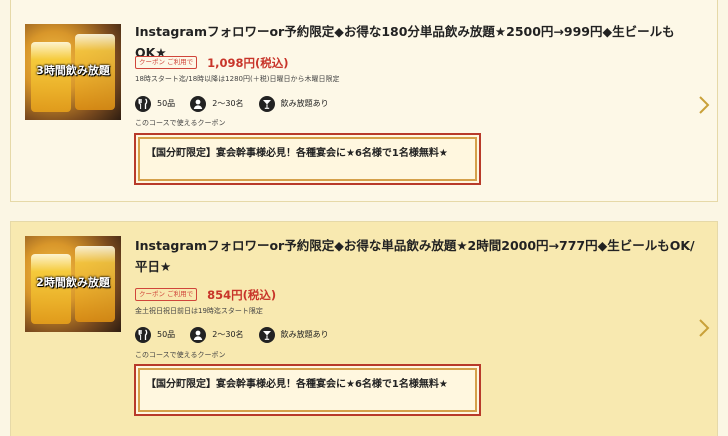  I want to click on price-row: クーポン ご利用で 1,098円(税込), so click(212, 61).